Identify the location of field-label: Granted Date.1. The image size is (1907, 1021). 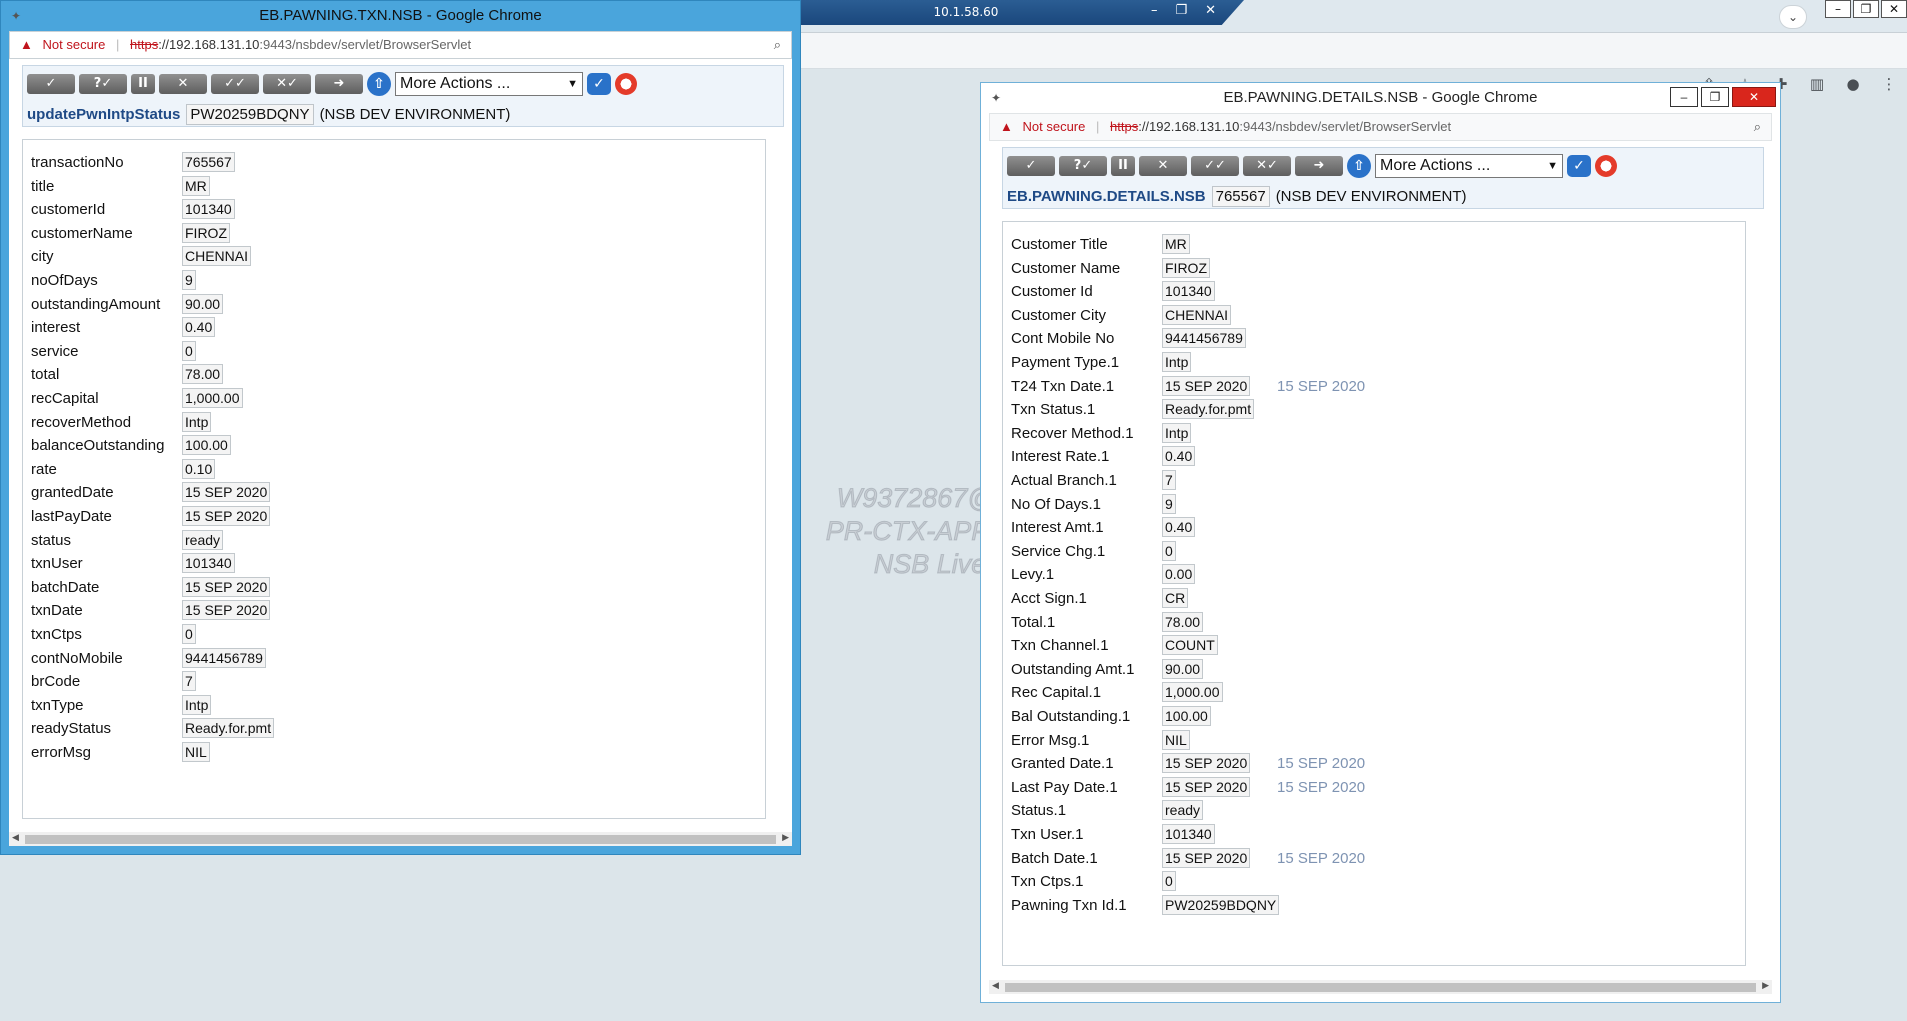
(1062, 764).